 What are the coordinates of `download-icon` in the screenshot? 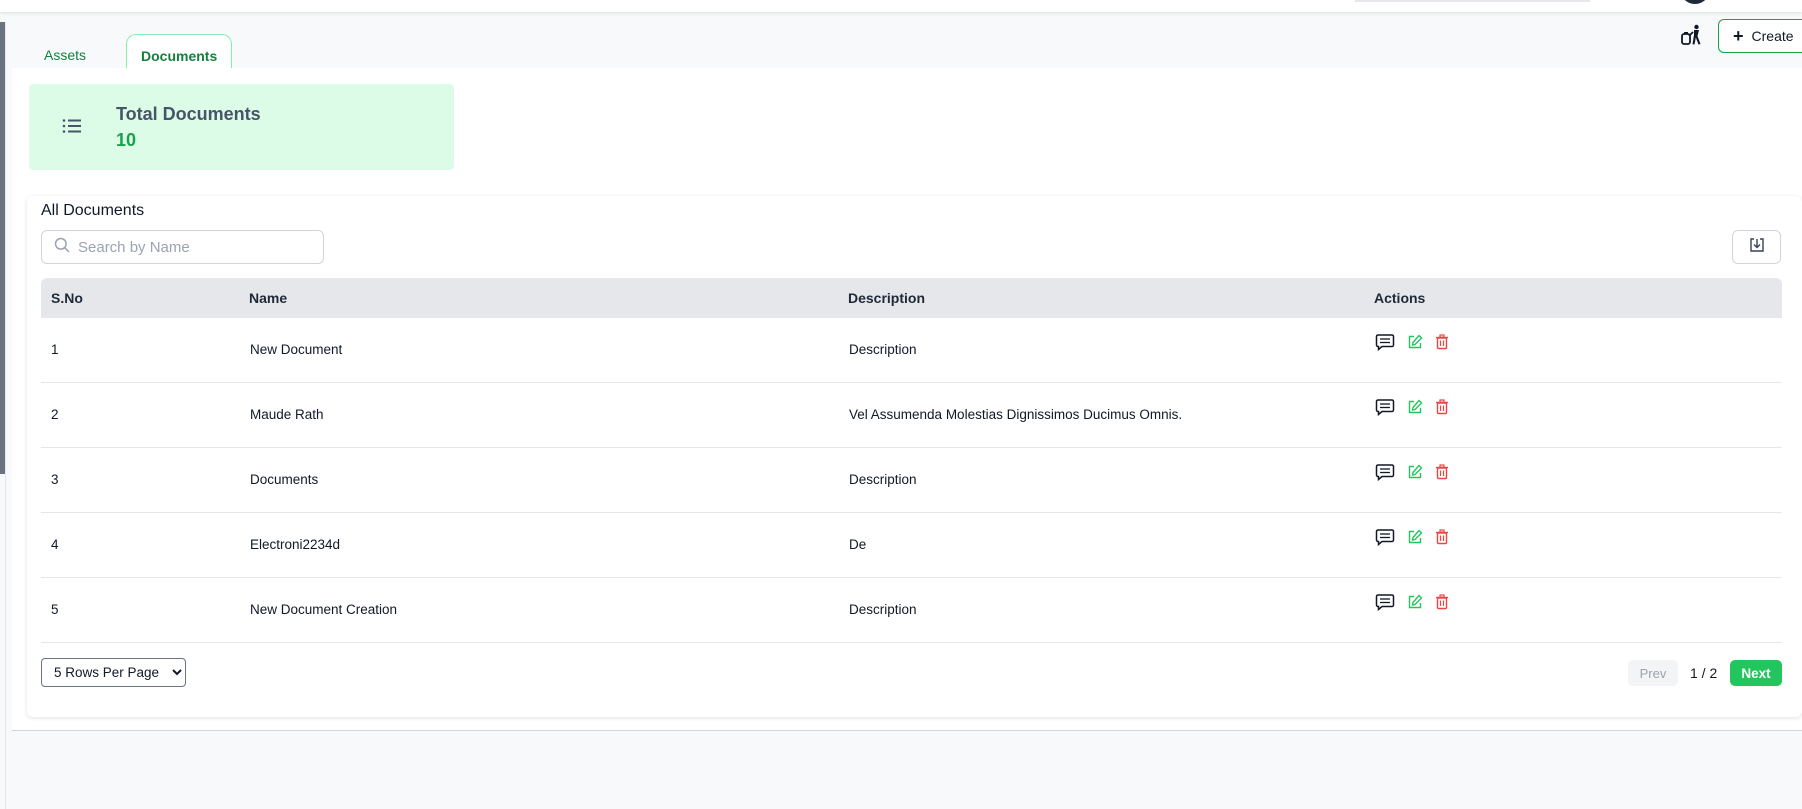 It's located at (1757, 247).